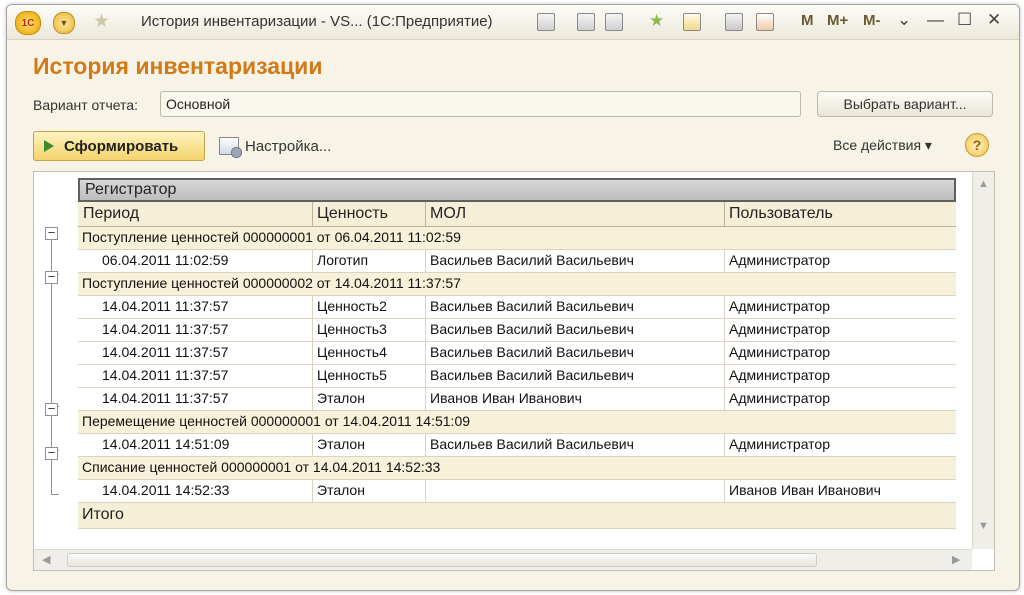 This screenshot has width=1024, height=595. What do you see at coordinates (837, 20) in the screenshot?
I see `memory-add-button: M+` at bounding box center [837, 20].